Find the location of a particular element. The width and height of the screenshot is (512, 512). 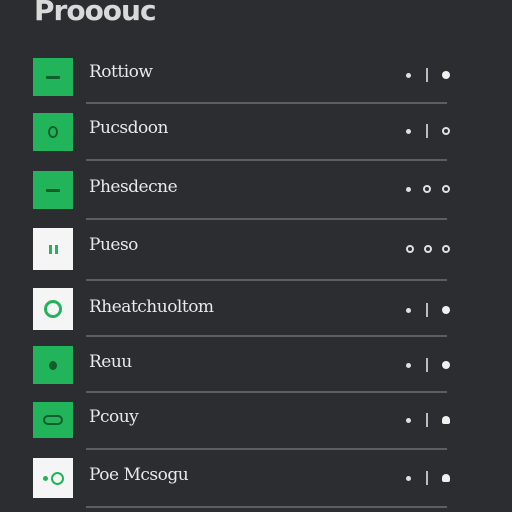

list-item-label: Pucsdoon is located at coordinates (128, 128).